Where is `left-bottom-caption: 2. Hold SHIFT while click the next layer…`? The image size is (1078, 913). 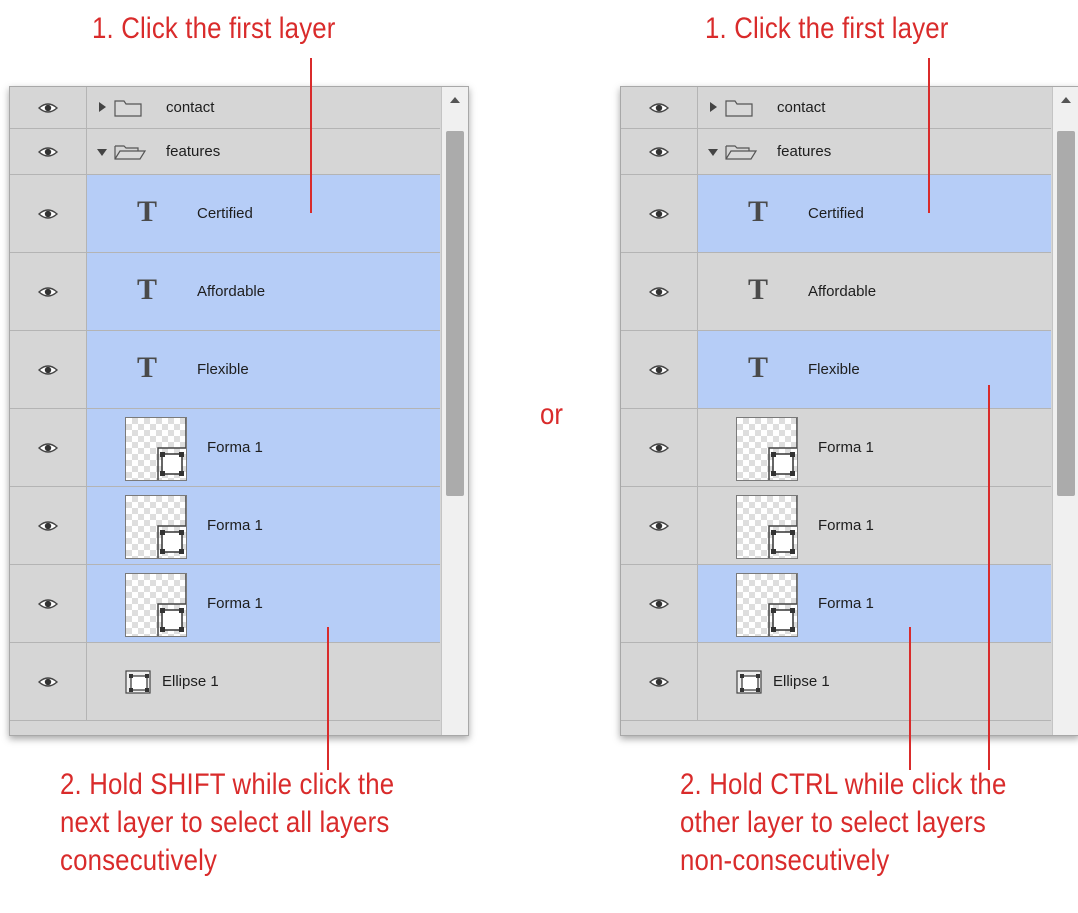 left-bottom-caption: 2. Hold SHIFT while click the next layer… is located at coordinates (227, 823).